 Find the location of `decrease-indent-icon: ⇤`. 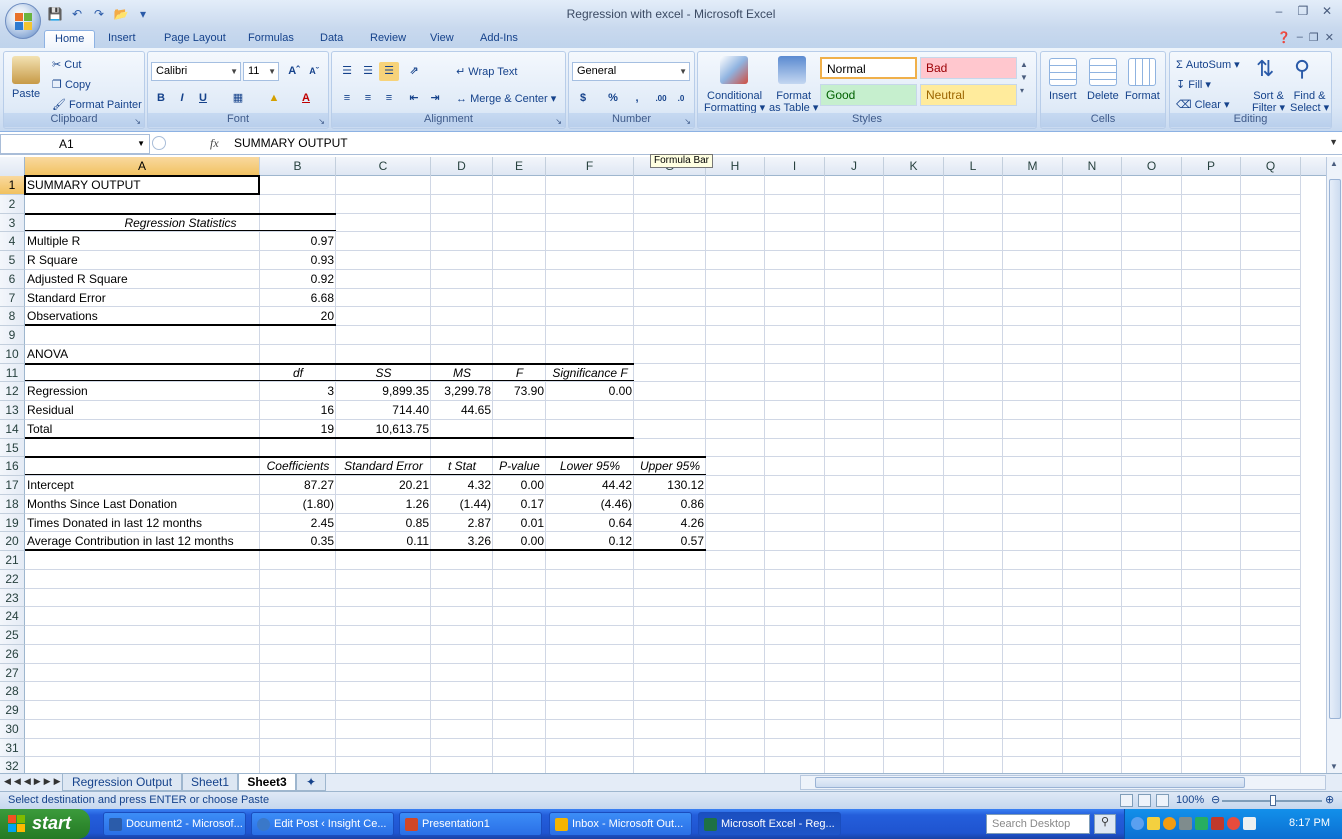

decrease-indent-icon: ⇤ is located at coordinates (414, 98).